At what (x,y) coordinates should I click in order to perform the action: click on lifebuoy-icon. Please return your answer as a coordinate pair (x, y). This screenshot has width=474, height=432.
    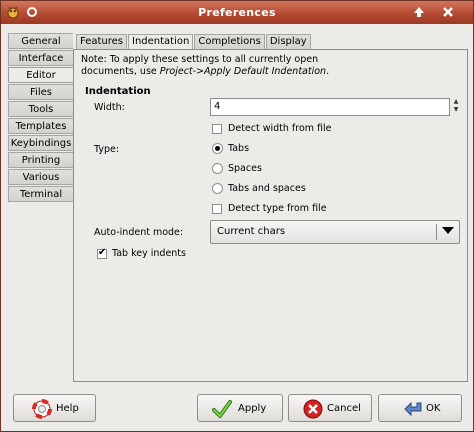
    Looking at the image, I should click on (42, 409).